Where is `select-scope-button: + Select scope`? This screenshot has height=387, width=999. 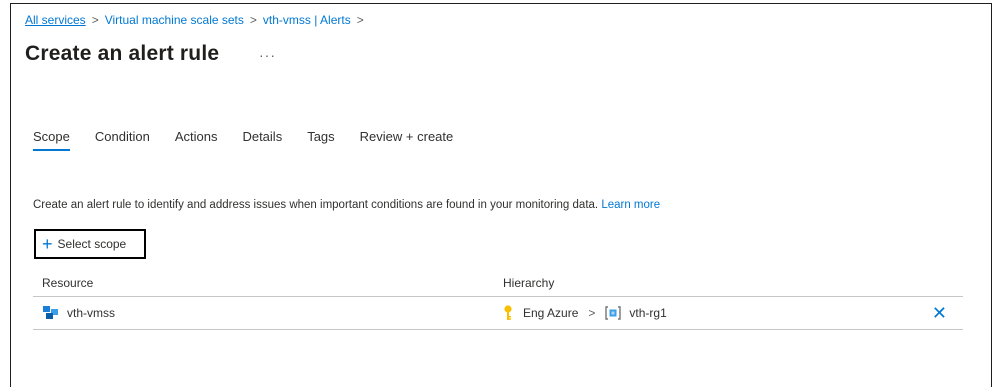
select-scope-button: + Select scope is located at coordinates (90, 244).